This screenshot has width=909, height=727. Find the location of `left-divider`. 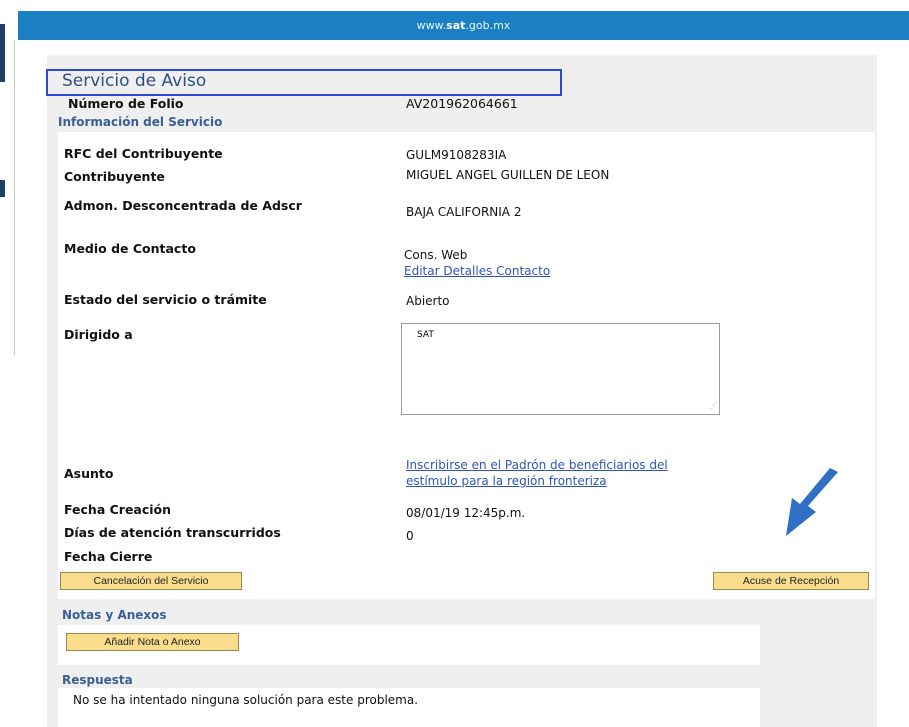

left-divider is located at coordinates (14, 197).